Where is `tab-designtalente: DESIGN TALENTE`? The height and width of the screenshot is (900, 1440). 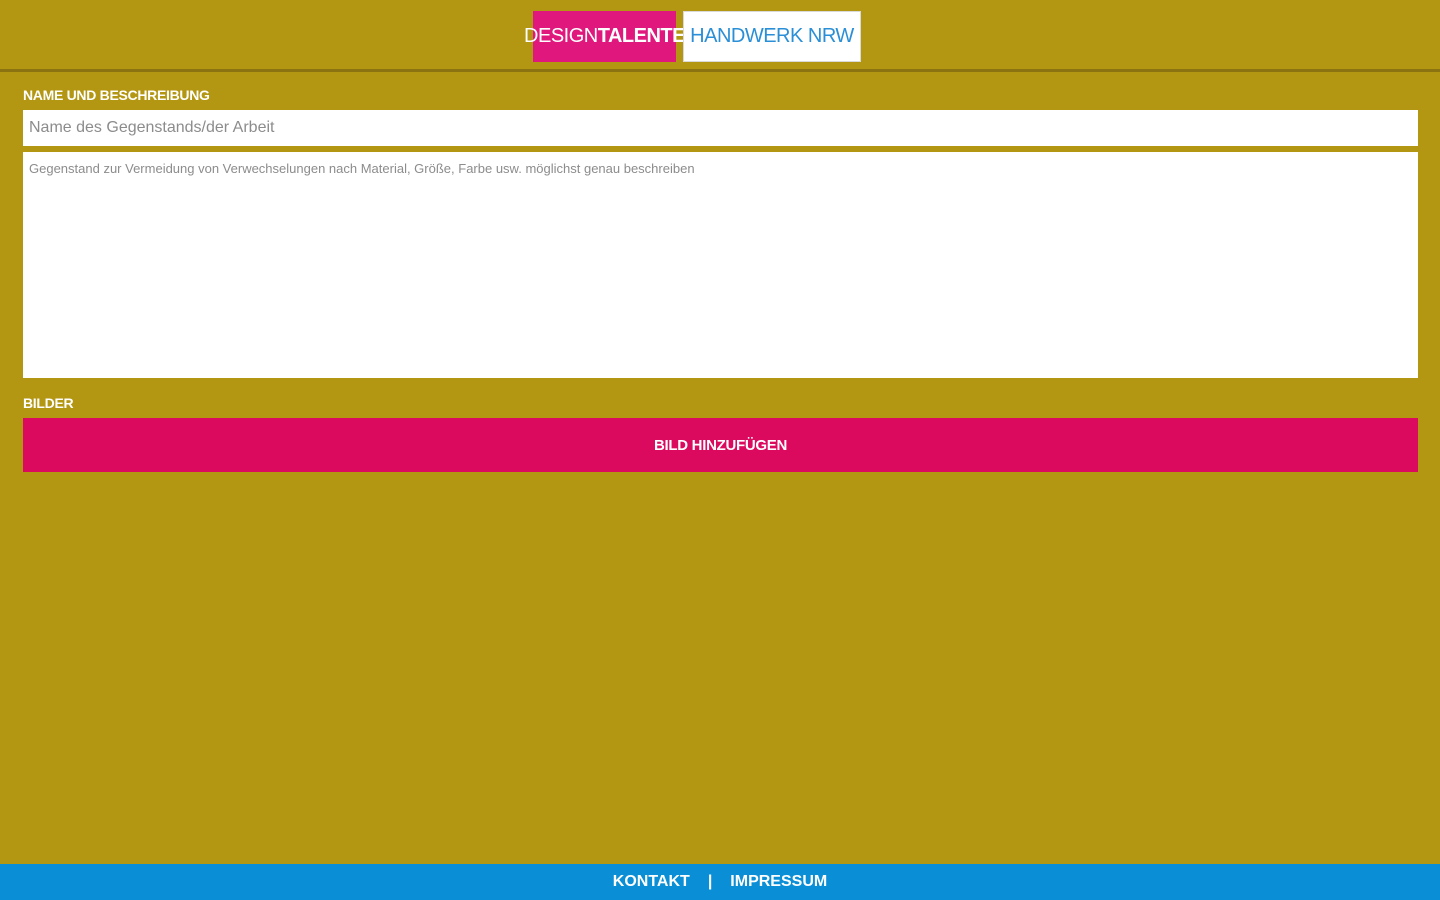 tab-designtalente: DESIGN TALENTE is located at coordinates (604, 36).